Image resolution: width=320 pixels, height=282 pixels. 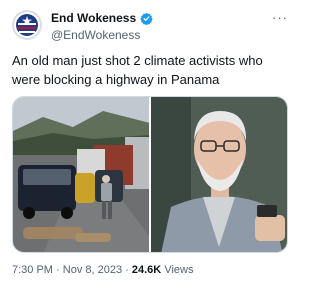 What do you see at coordinates (146, 18) in the screenshot?
I see `verified-badge-icon` at bounding box center [146, 18].